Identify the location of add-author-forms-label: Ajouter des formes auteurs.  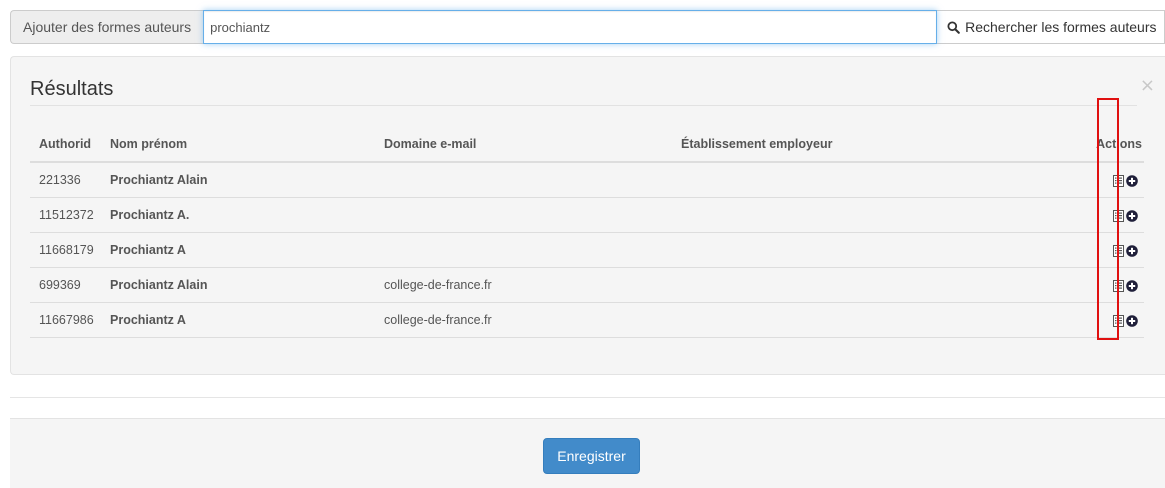
(107, 27).